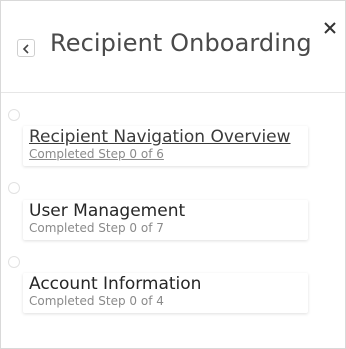 Image resolution: width=346 pixels, height=349 pixels. I want to click on step-status: Completed Step 0 of 4, so click(96, 301).